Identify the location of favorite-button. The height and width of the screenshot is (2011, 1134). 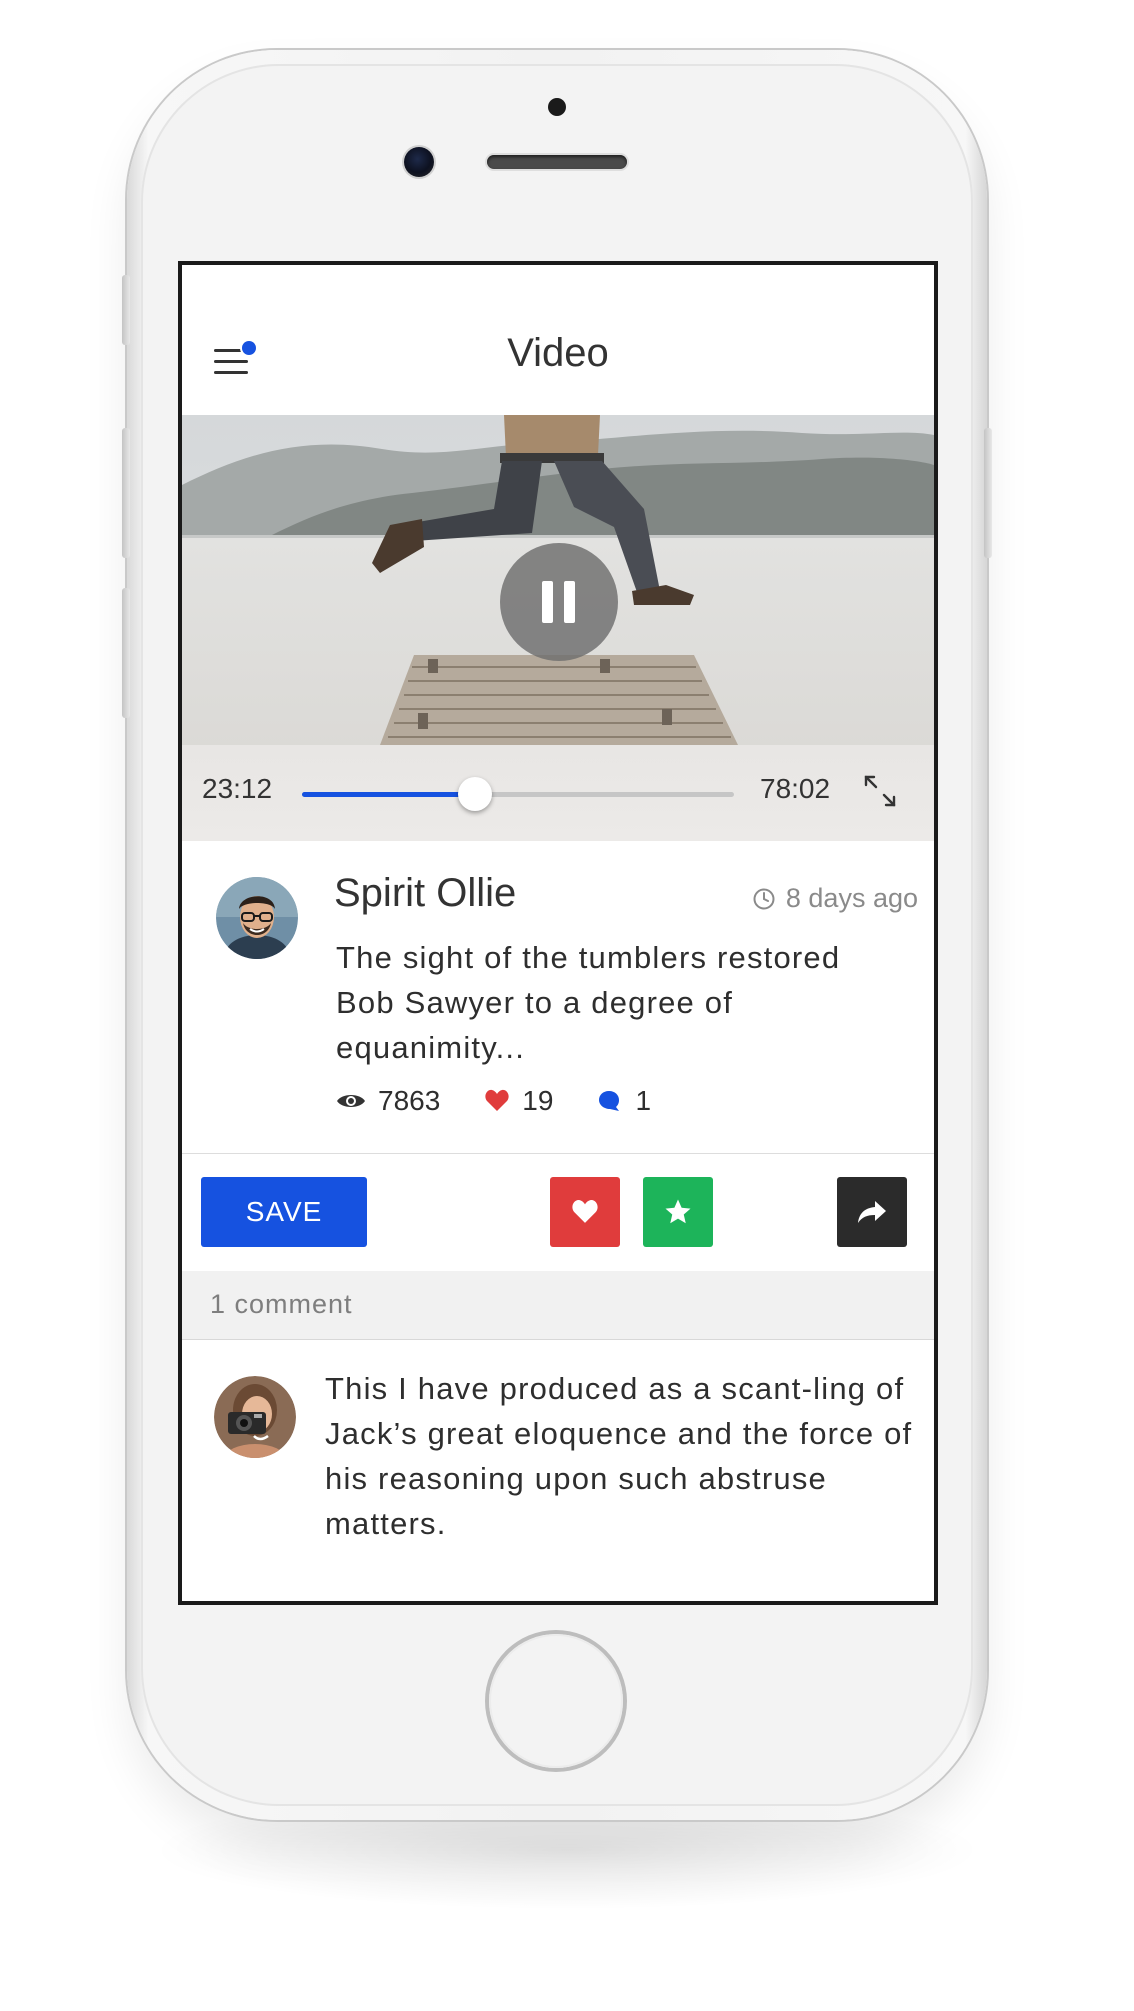
(678, 1212).